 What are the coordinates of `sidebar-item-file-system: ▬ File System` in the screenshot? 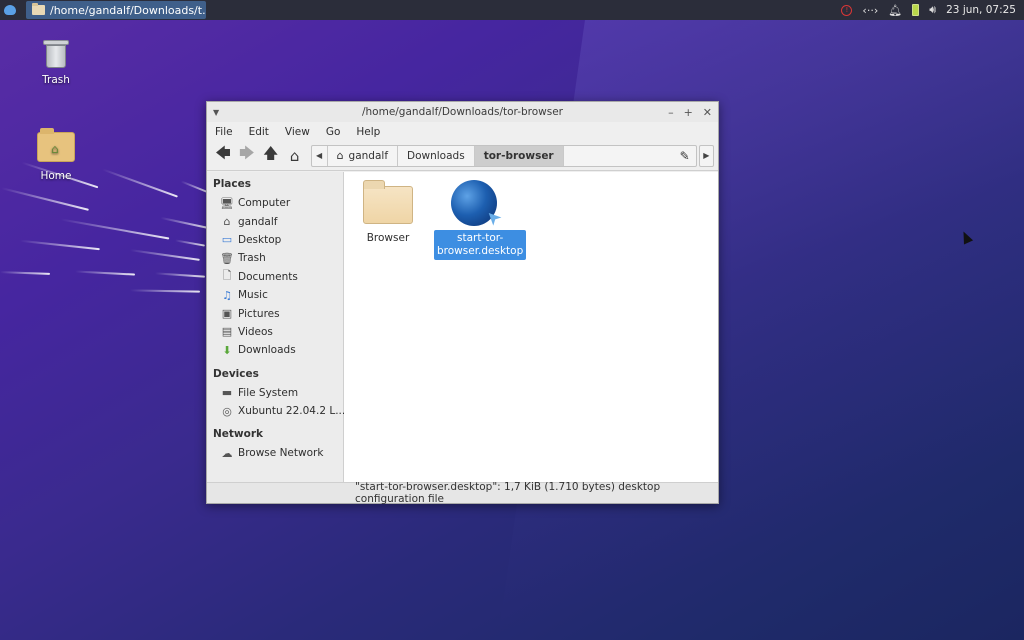 It's located at (275, 393).